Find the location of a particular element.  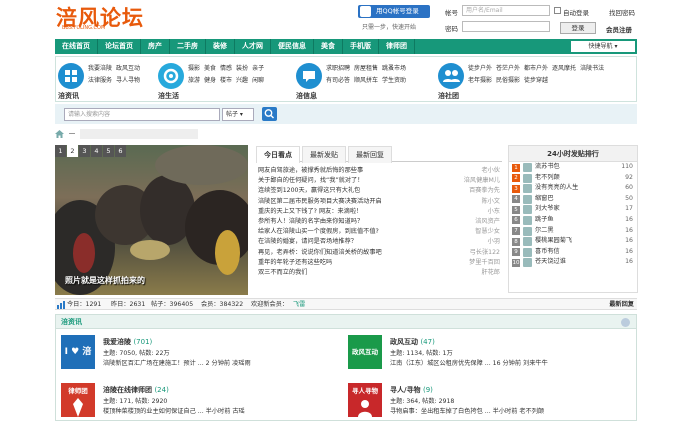

subnav-link: 旅游 is located at coordinates (194, 80).